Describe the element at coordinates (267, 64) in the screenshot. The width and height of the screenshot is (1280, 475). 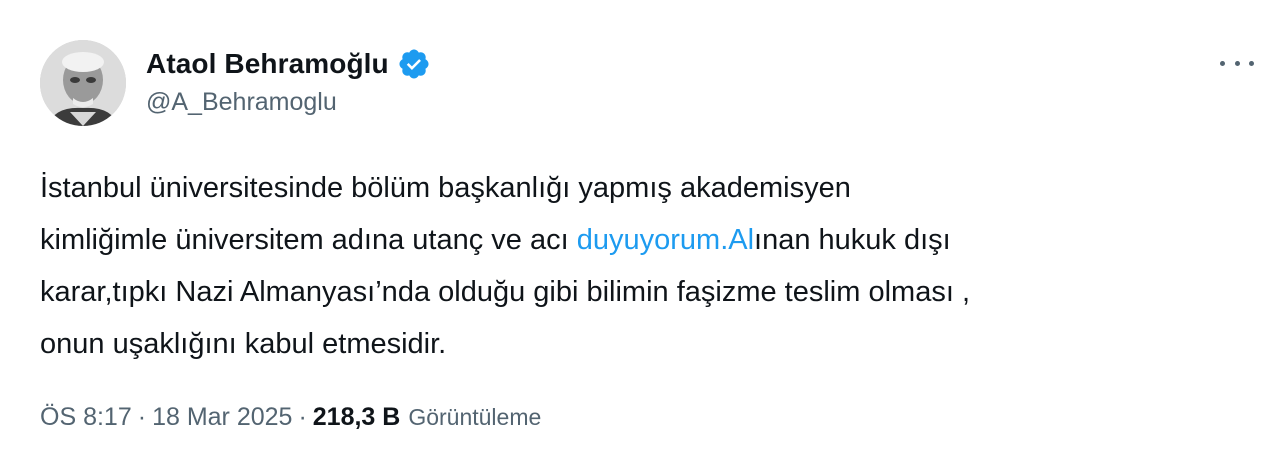
I see `author-display-name: Ataol Behramoğlu` at that location.